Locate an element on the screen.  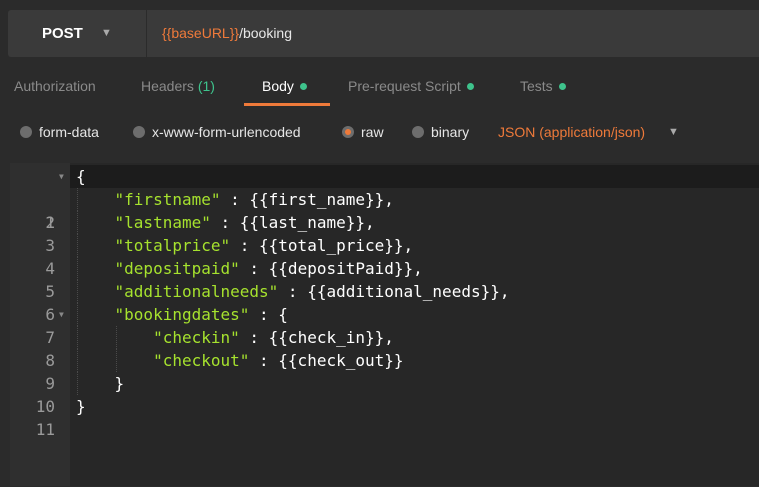
tab-label: Pre-request Script is located at coordinates (404, 86).